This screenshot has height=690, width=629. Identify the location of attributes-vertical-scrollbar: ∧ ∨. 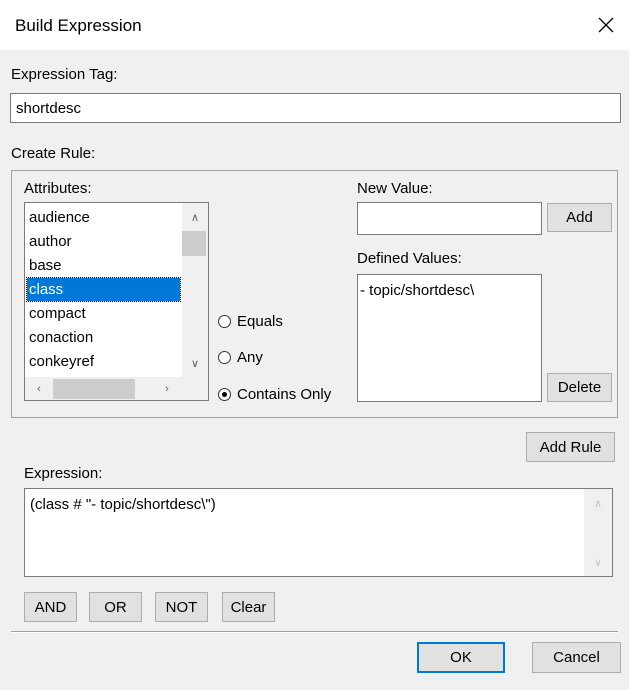
(195, 290).